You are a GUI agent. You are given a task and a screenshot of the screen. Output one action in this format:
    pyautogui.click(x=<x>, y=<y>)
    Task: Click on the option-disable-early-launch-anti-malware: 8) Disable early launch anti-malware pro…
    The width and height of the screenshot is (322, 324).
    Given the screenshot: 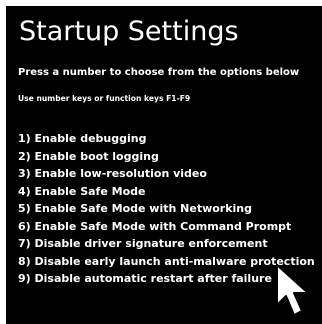 What is the action you would take?
    pyautogui.click(x=166, y=262)
    